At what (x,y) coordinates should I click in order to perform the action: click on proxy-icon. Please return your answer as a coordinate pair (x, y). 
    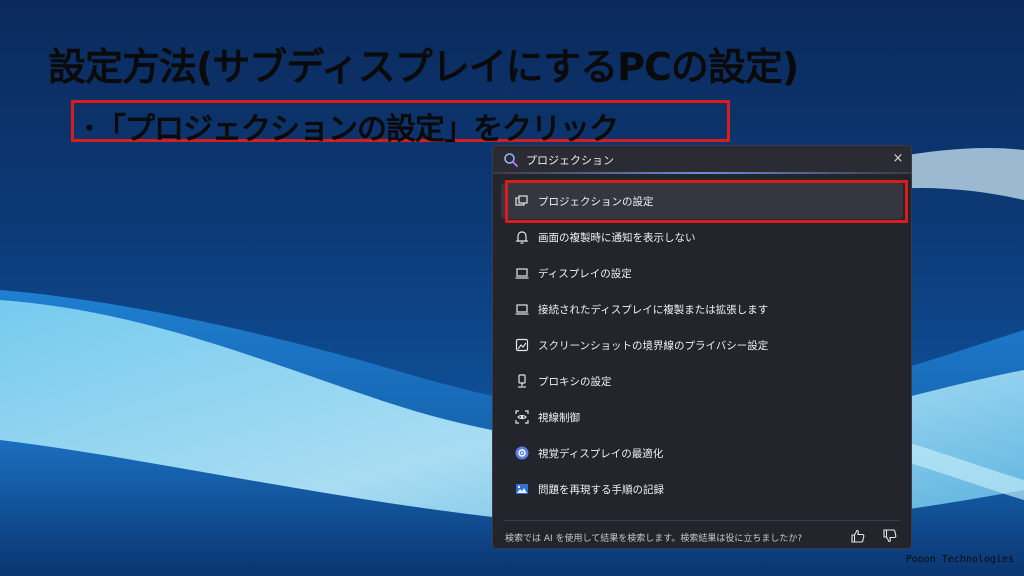
    Looking at the image, I should click on (522, 381).